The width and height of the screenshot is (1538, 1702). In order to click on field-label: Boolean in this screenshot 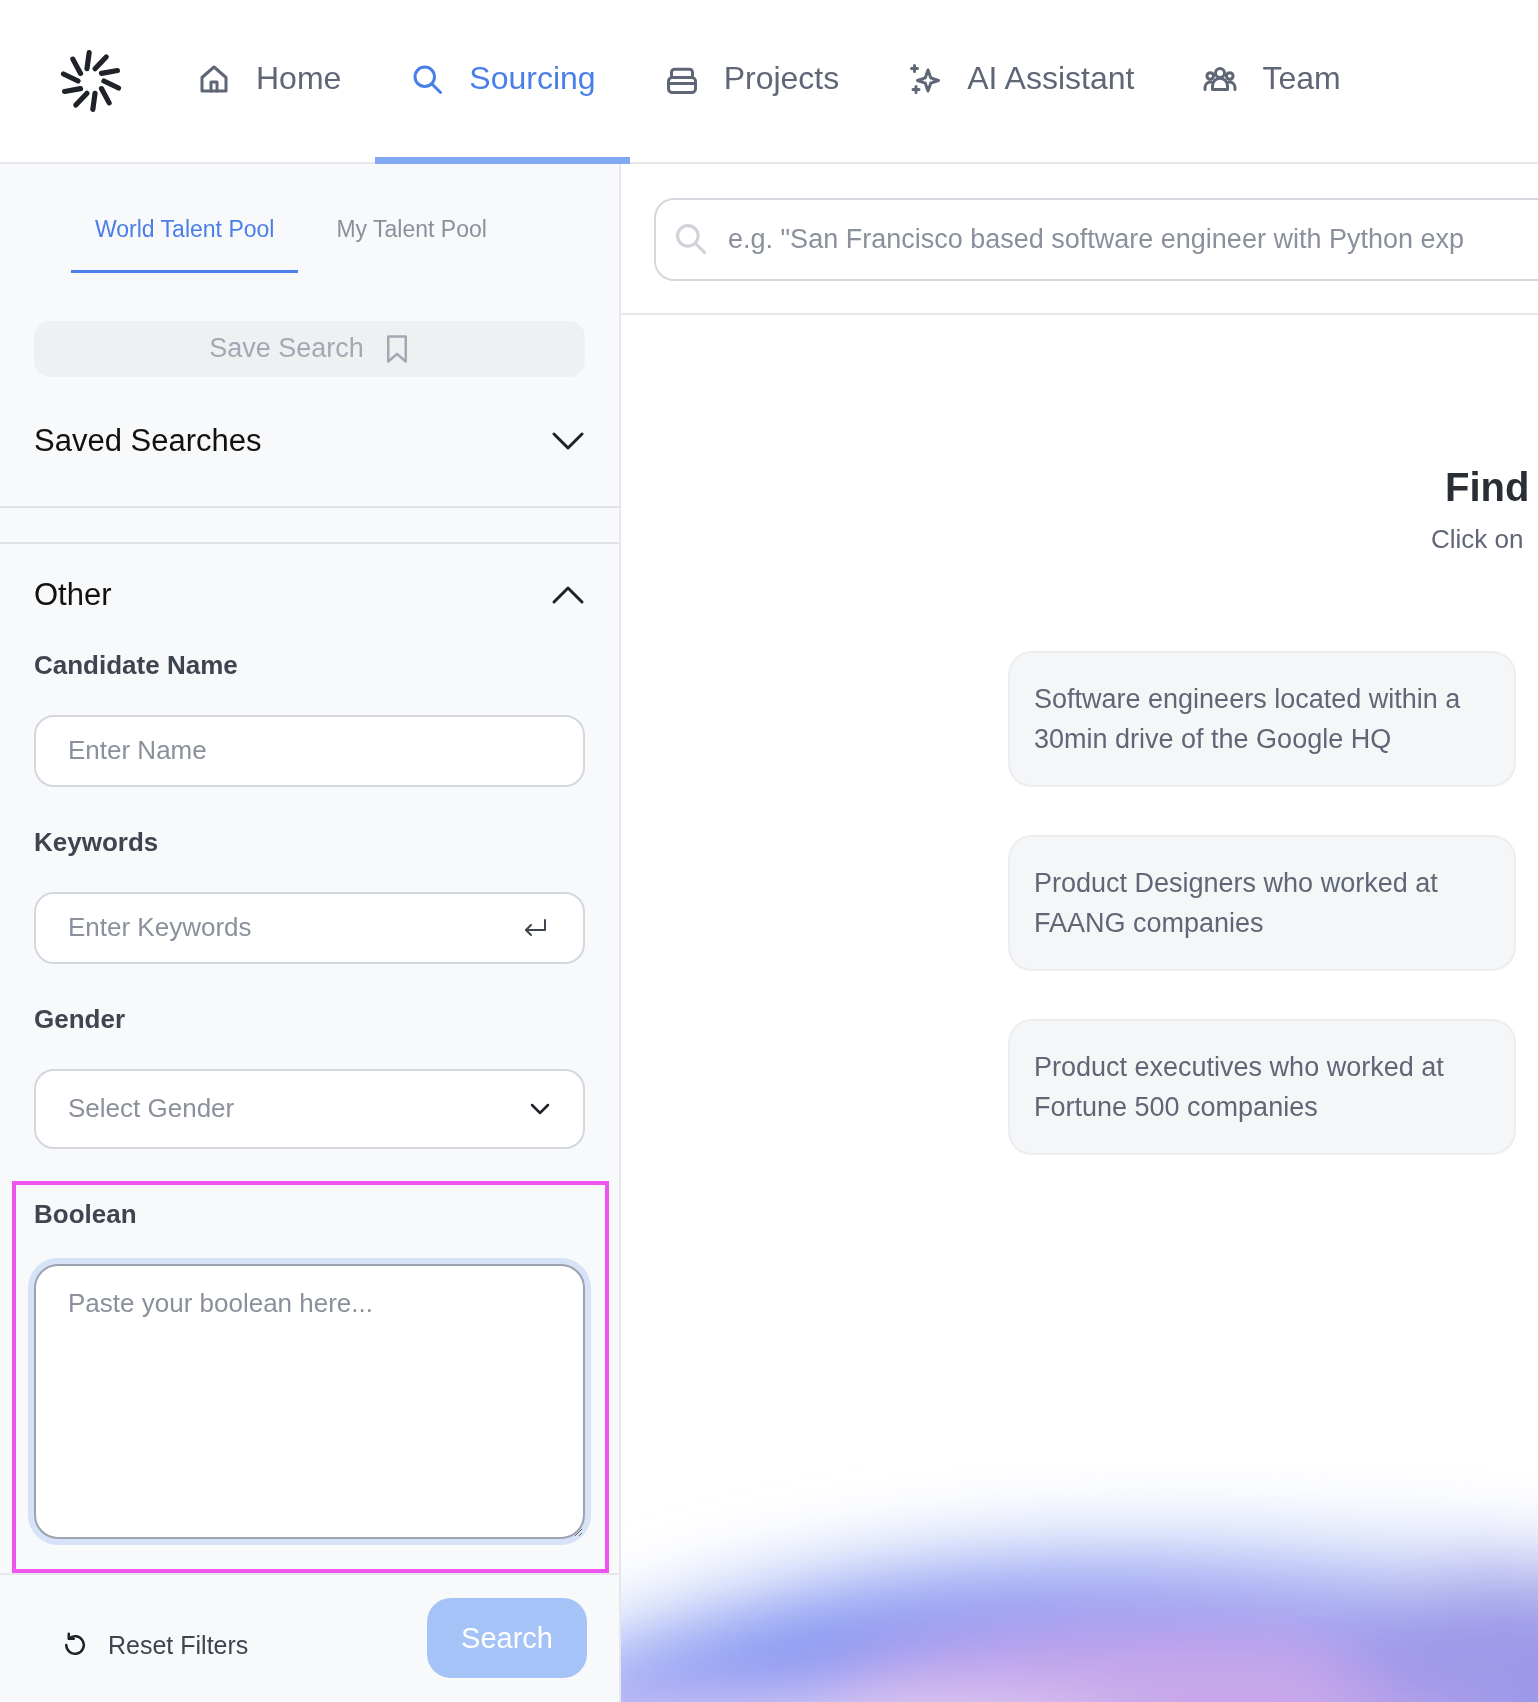, I will do `click(86, 1214)`.